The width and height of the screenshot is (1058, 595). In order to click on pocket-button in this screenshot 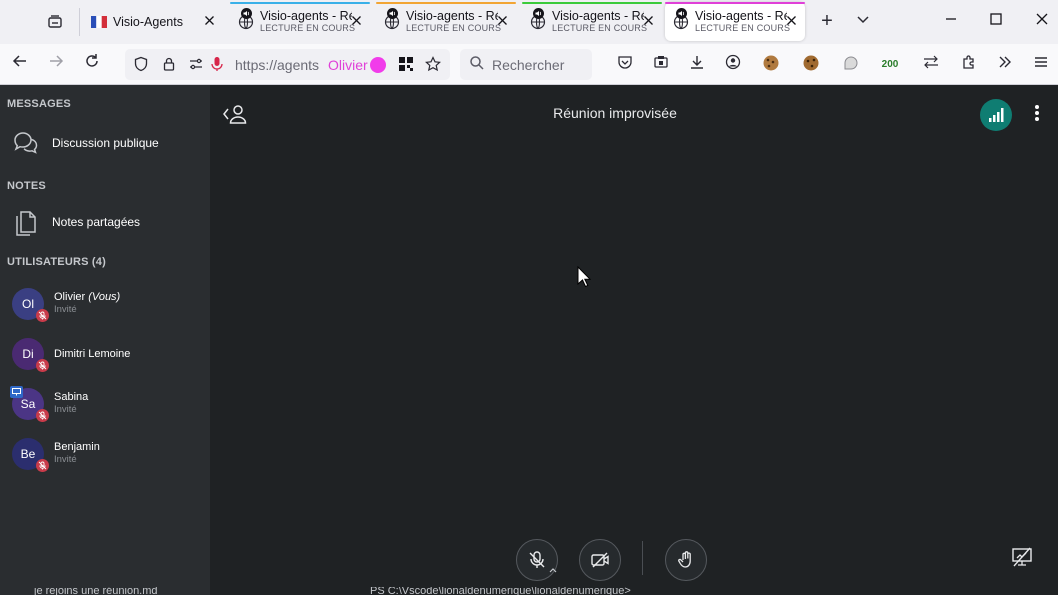, I will do `click(625, 65)`.